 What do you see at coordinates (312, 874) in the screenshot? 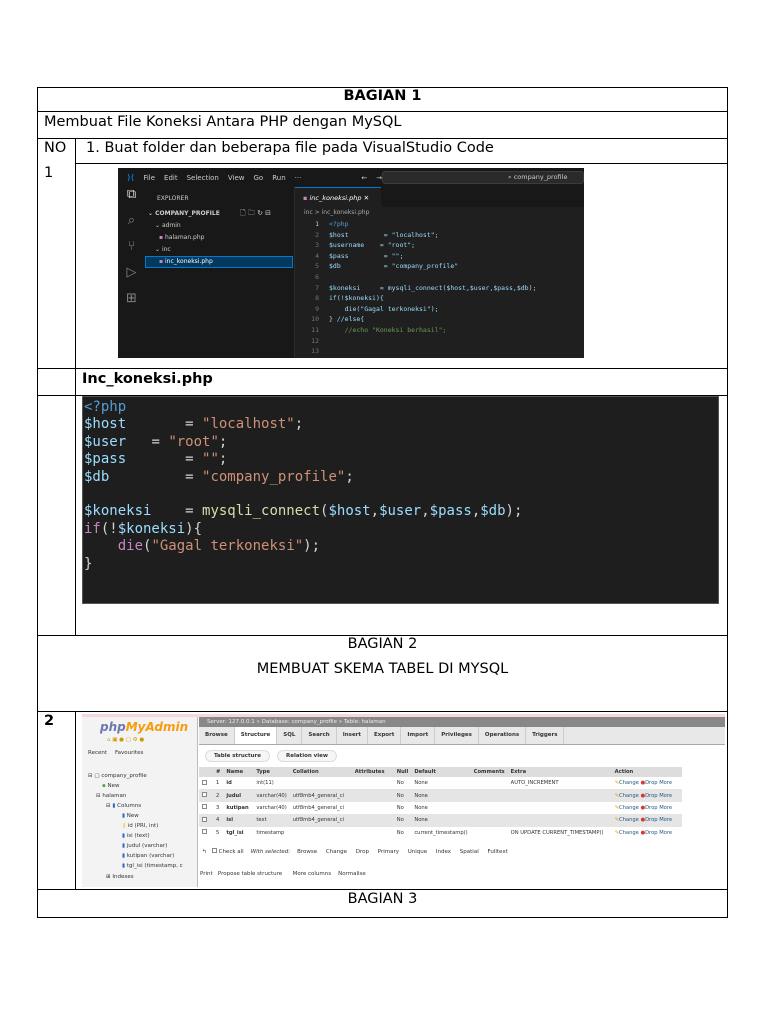
I see `more-columns-link: More columns` at bounding box center [312, 874].